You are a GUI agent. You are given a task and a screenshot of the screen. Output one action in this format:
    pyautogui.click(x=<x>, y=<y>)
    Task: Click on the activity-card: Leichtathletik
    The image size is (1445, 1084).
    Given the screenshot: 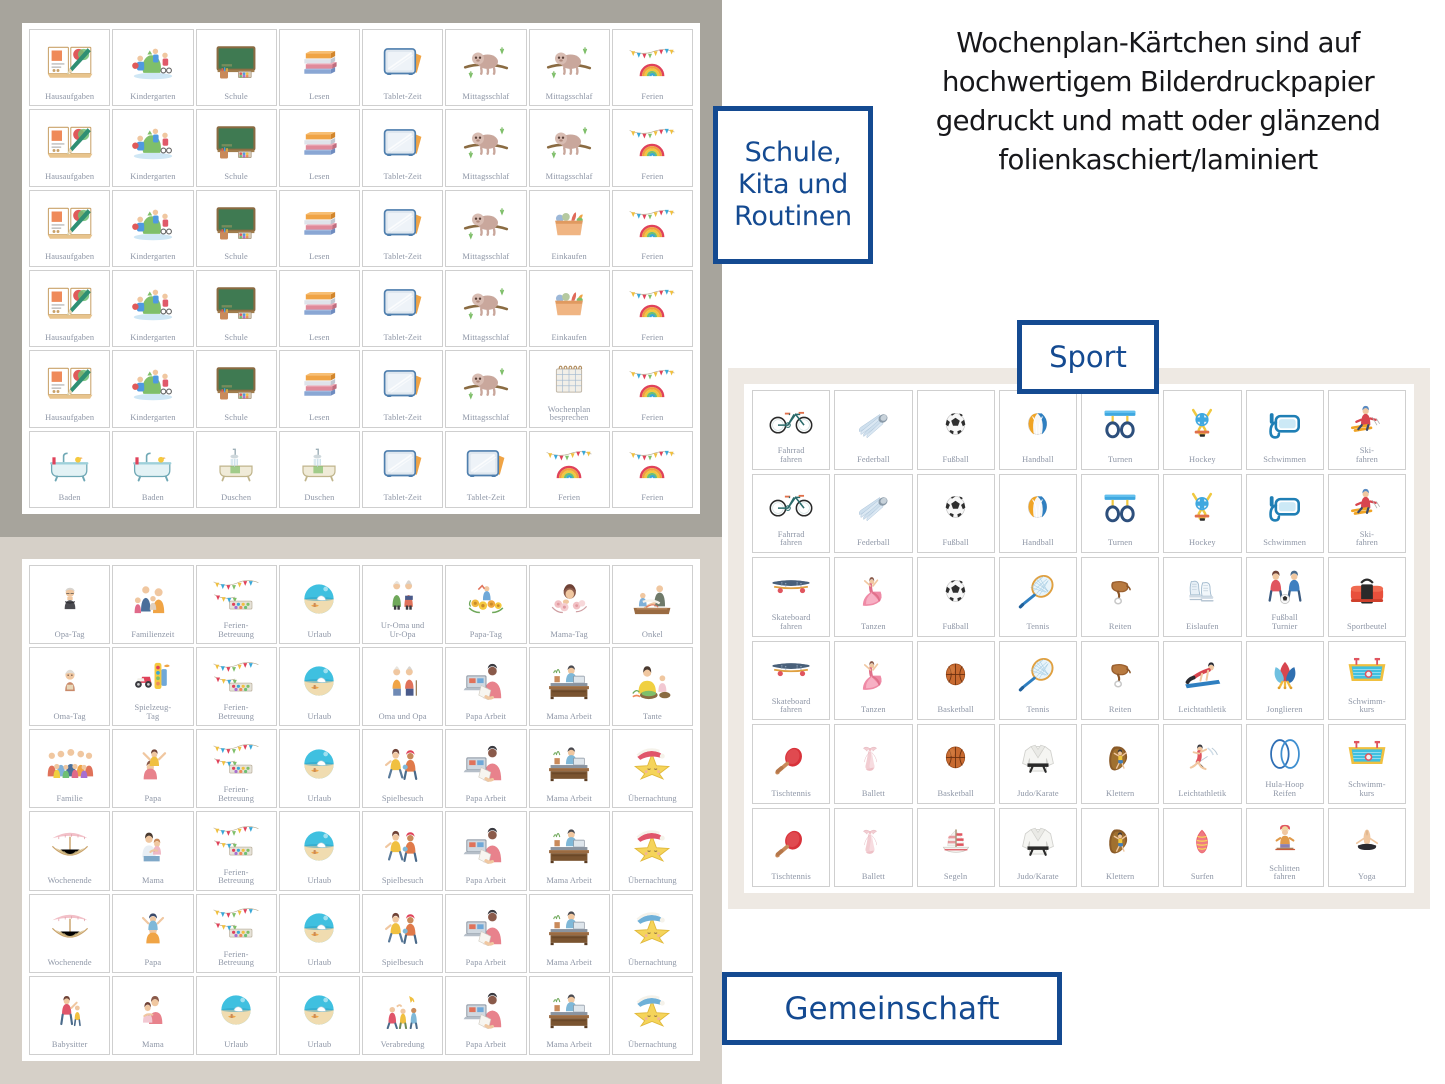 What is the action you would take?
    pyautogui.click(x=1202, y=680)
    